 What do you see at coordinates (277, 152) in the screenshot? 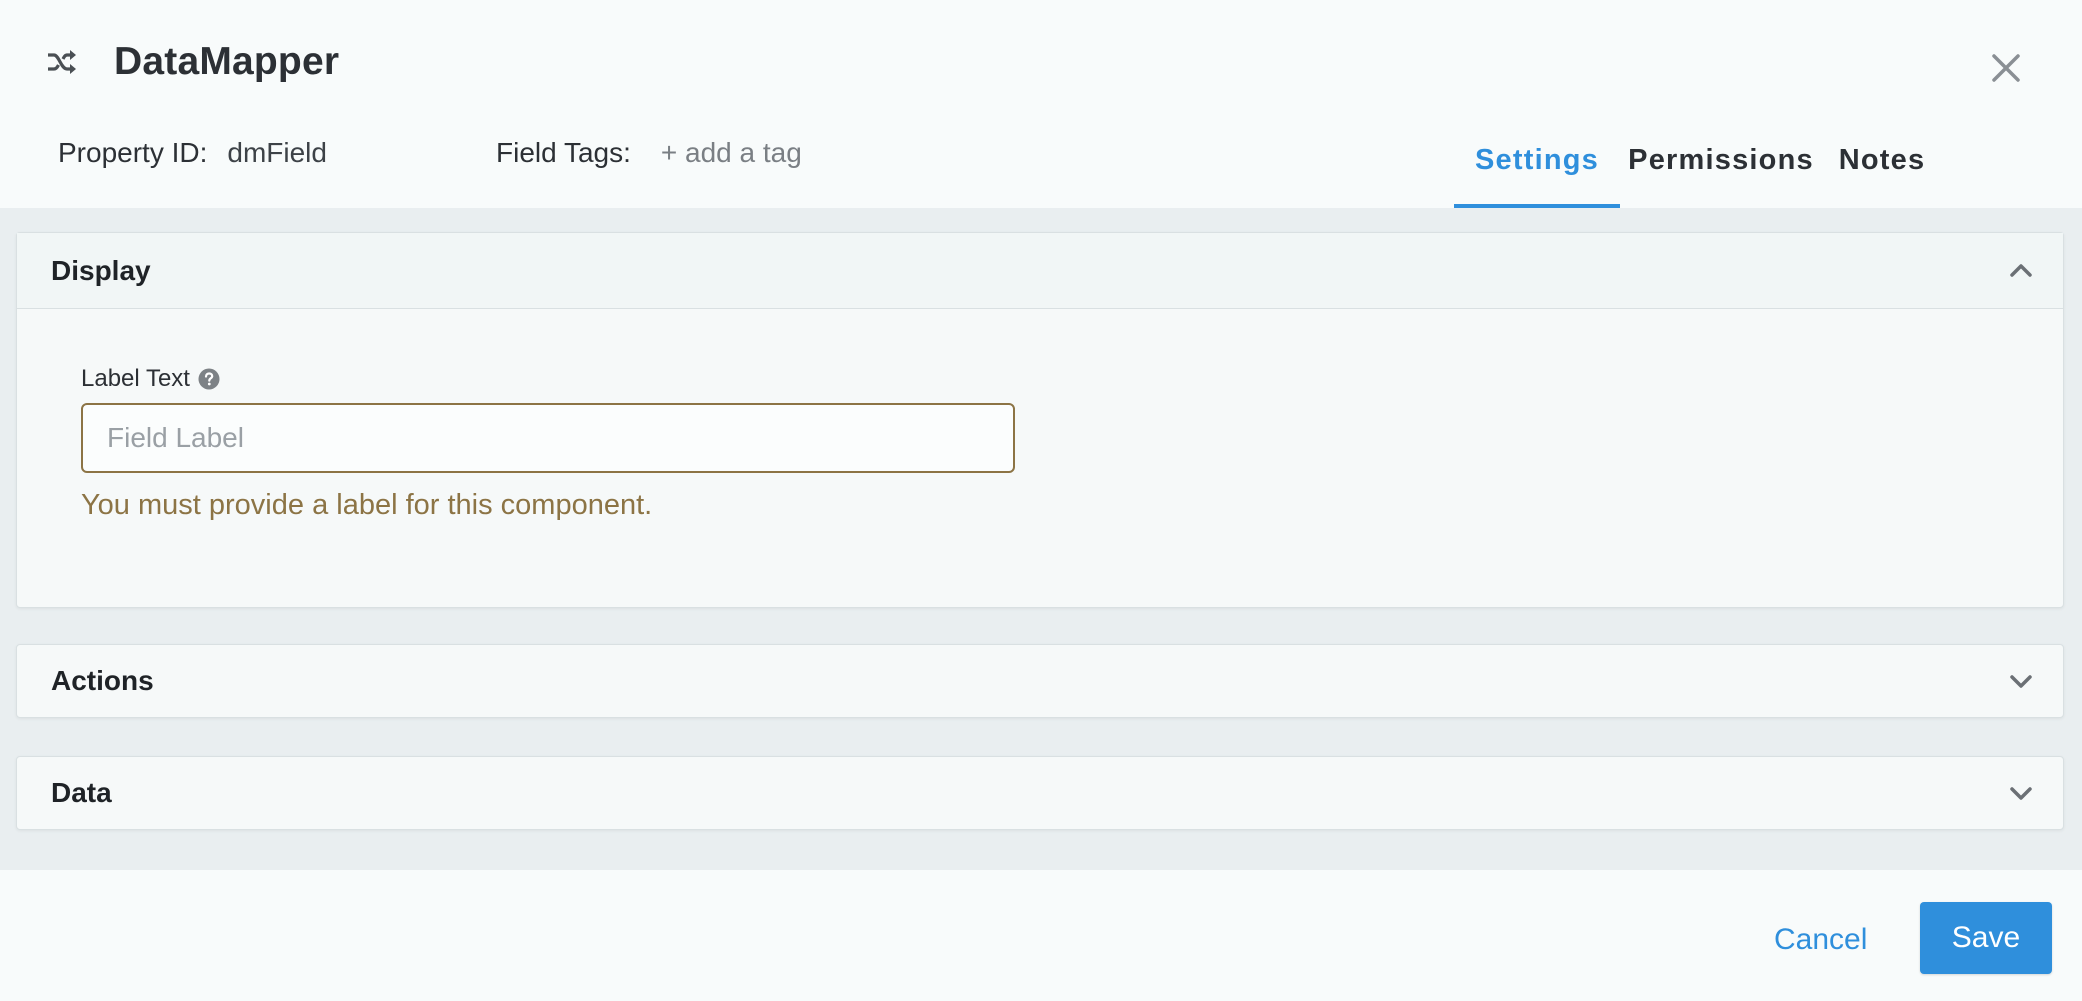
I see `property-id-value: dmField` at bounding box center [277, 152].